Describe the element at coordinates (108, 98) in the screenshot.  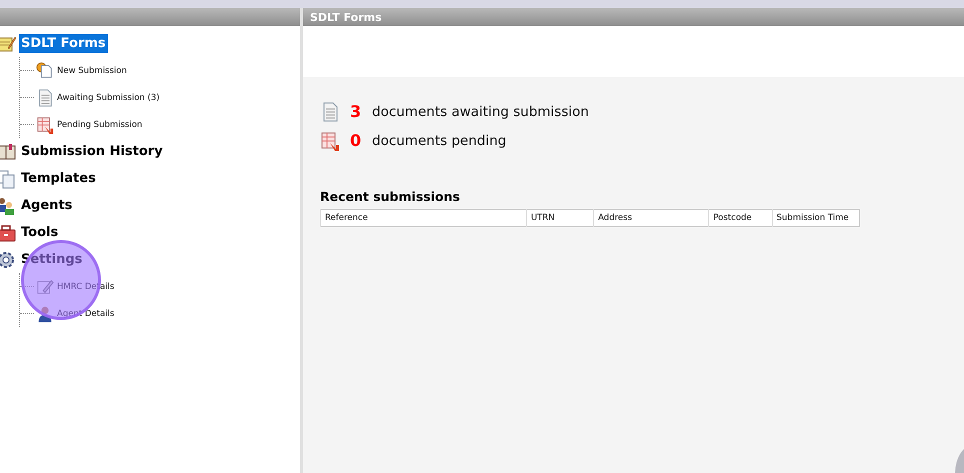
I see `tree-item: Awaiting Submission (3)` at that location.